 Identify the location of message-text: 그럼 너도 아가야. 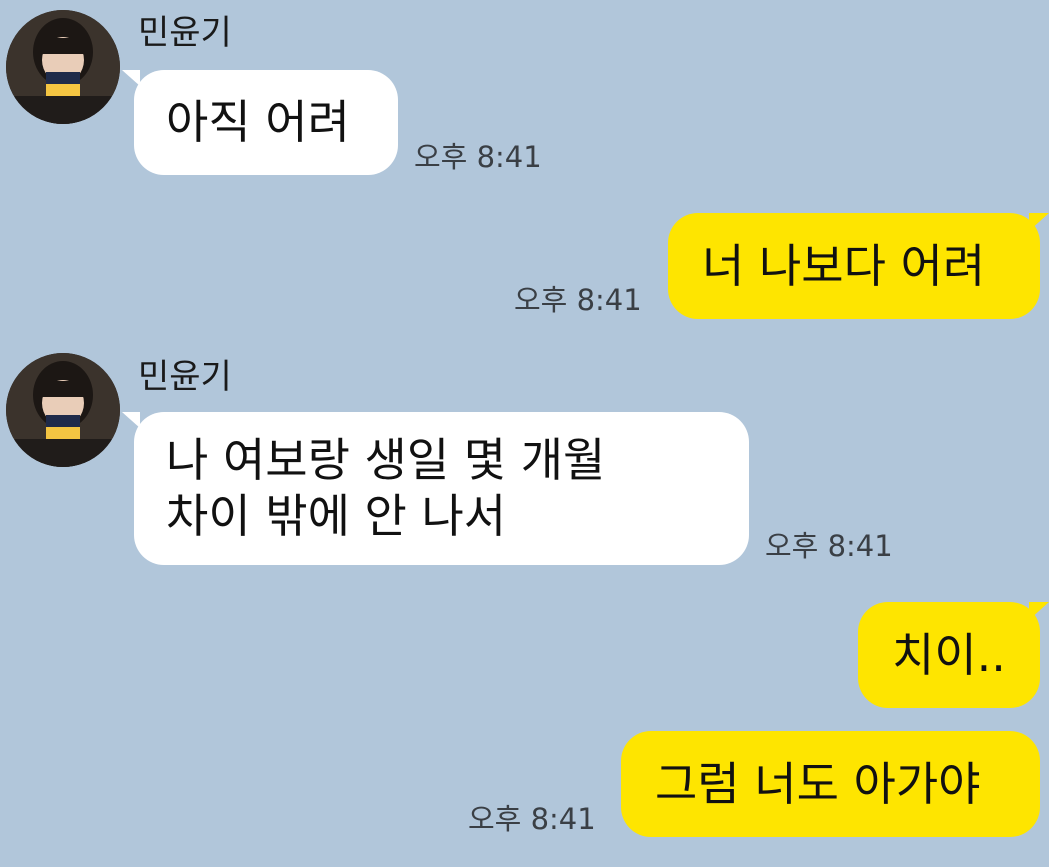
(818, 784).